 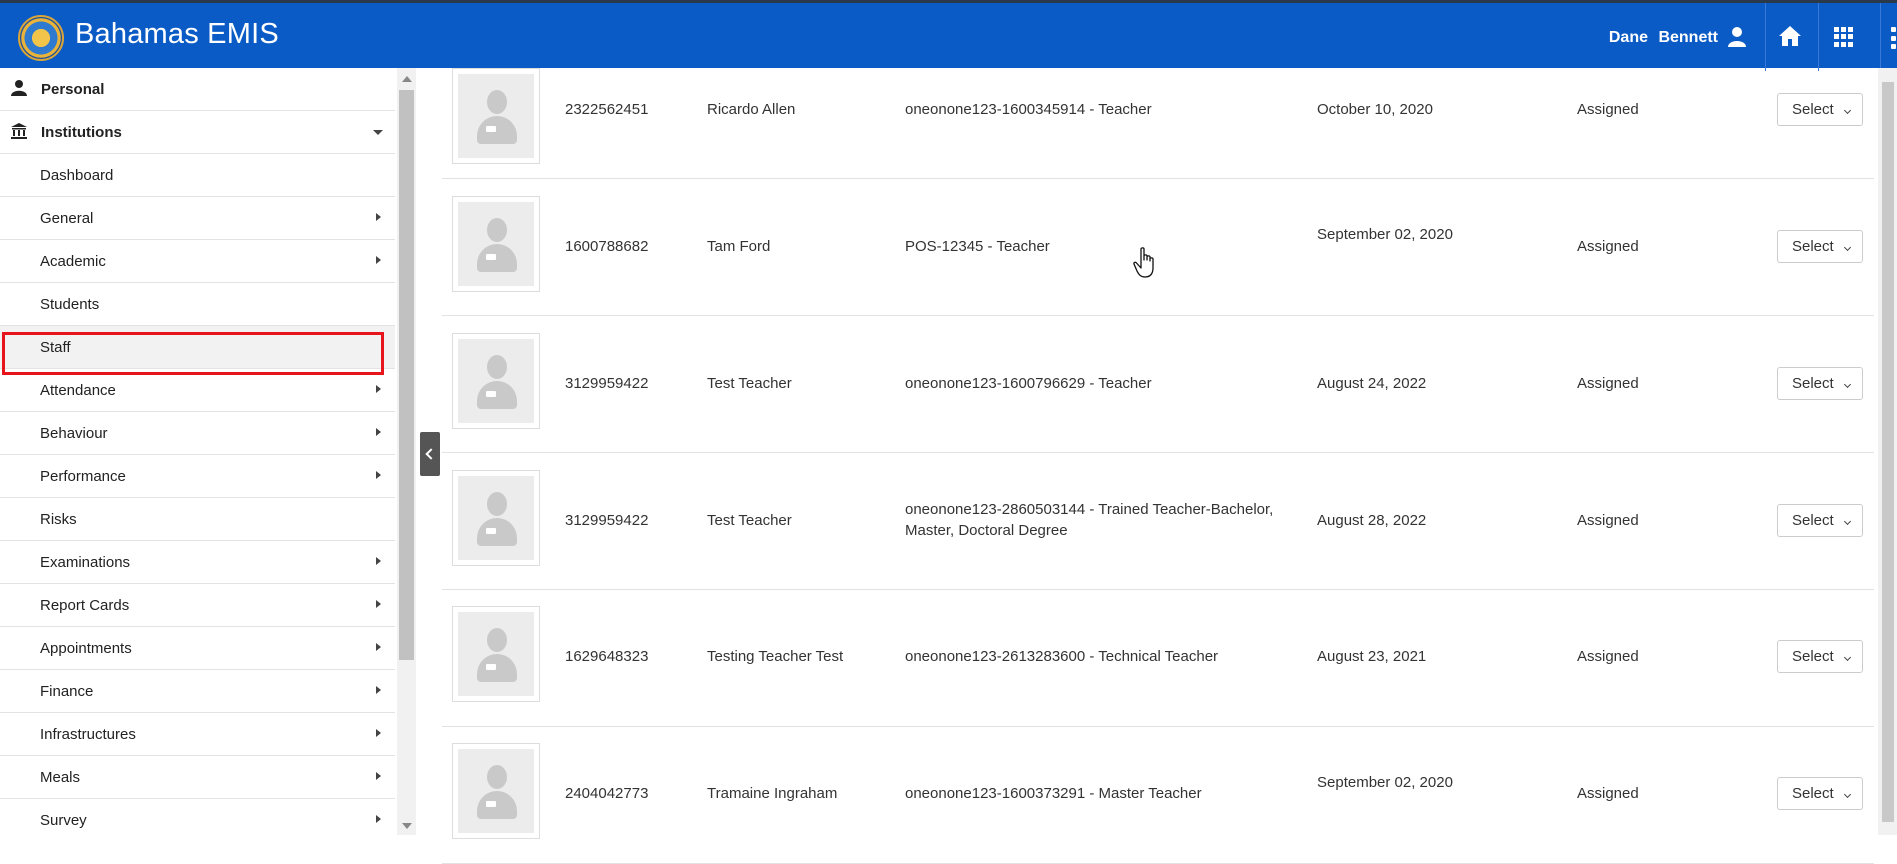 I want to click on staff-openemis-id: 1629648323, so click(x=607, y=656).